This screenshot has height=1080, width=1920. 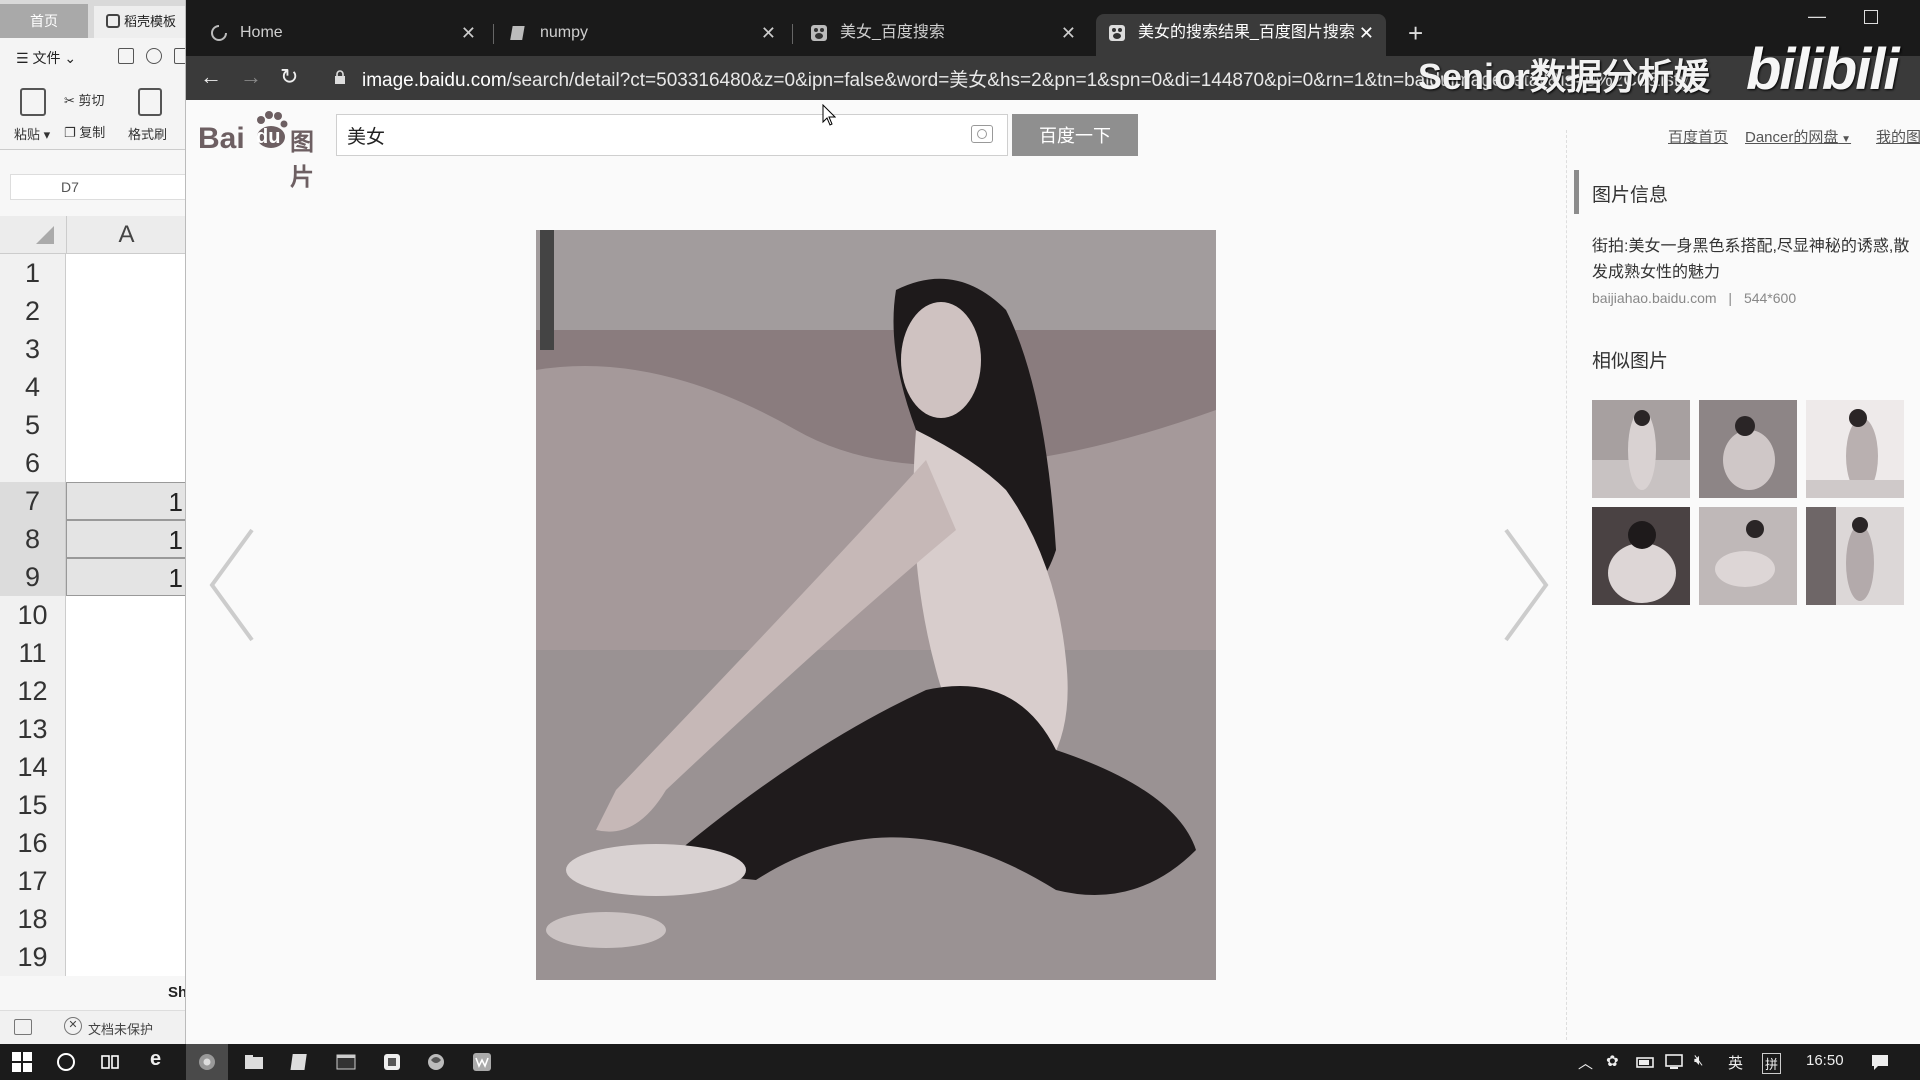 What do you see at coordinates (33, 615) in the screenshot?
I see `row-header: 10` at bounding box center [33, 615].